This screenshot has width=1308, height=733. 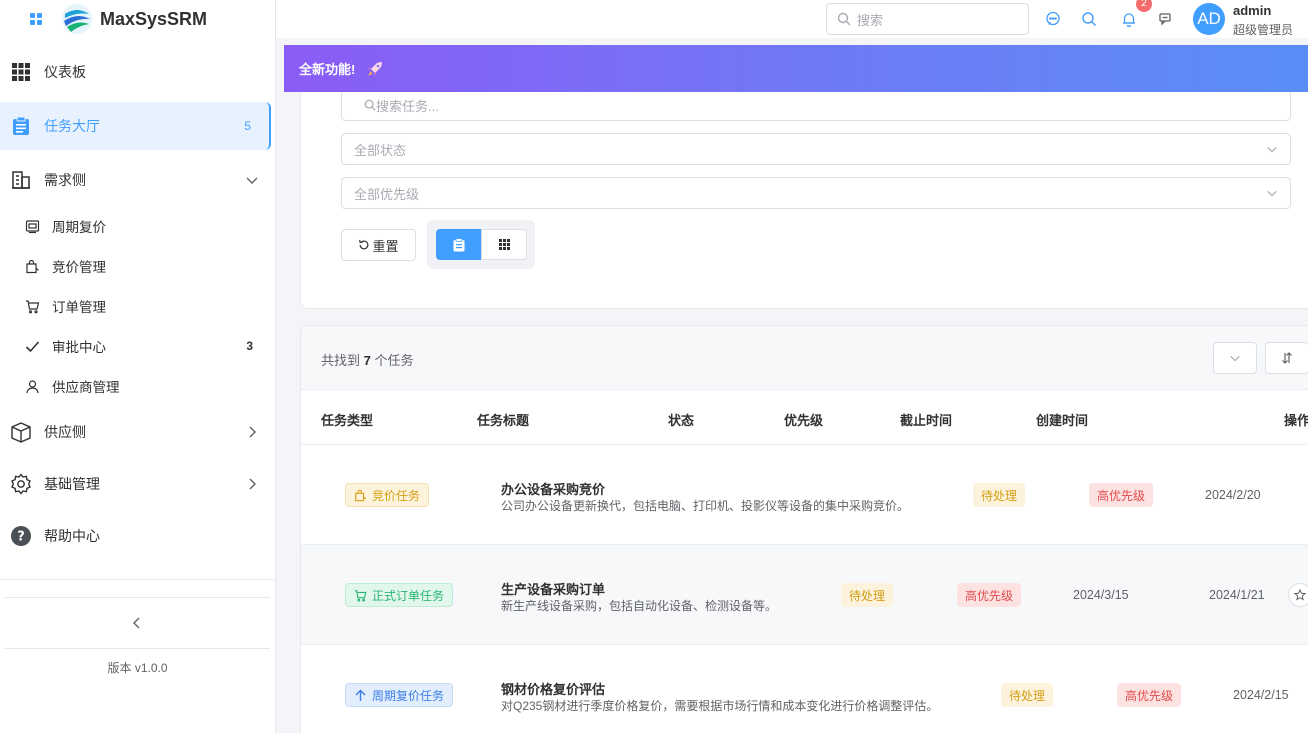 I want to click on box-icon, so click(x=21, y=432).